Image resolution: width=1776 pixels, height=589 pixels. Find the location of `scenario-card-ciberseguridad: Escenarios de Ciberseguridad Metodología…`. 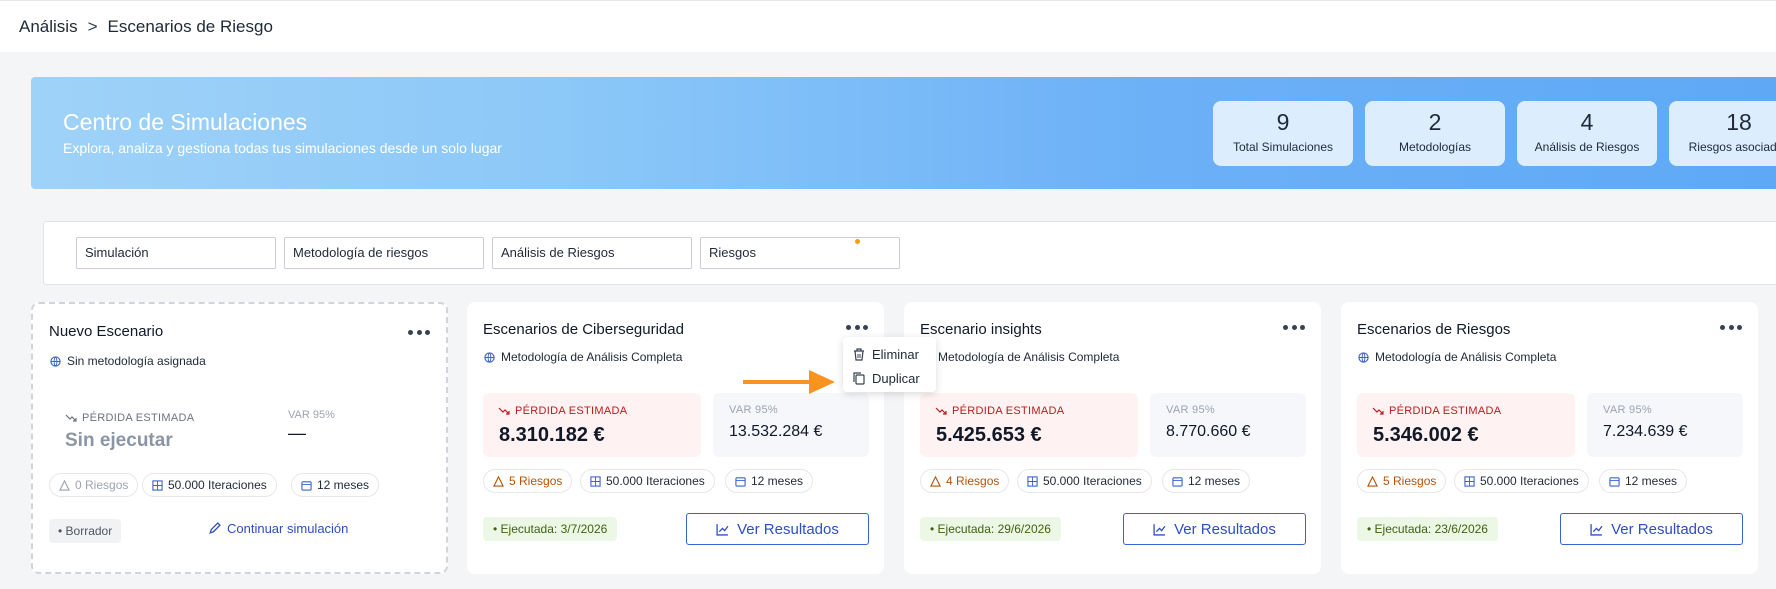

scenario-card-ciberseguridad: Escenarios de Ciberseguridad Metodología… is located at coordinates (675, 438).